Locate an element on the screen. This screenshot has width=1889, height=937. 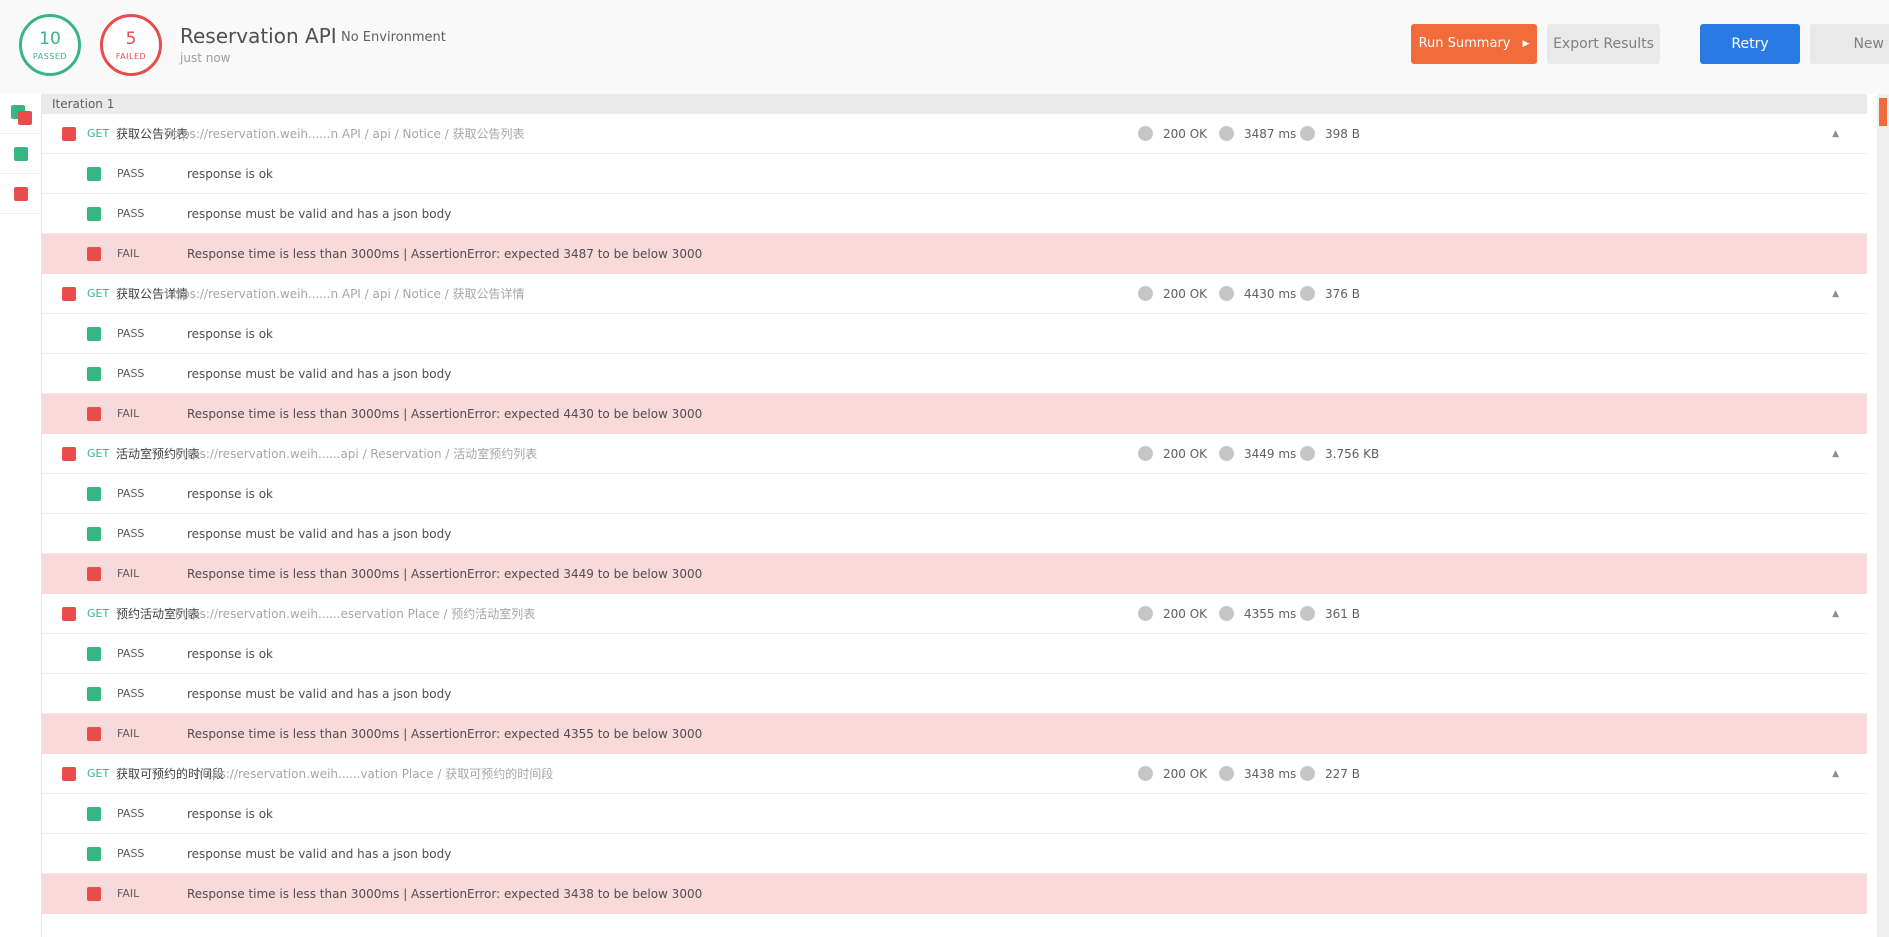
filter-failed is located at coordinates (20, 194).